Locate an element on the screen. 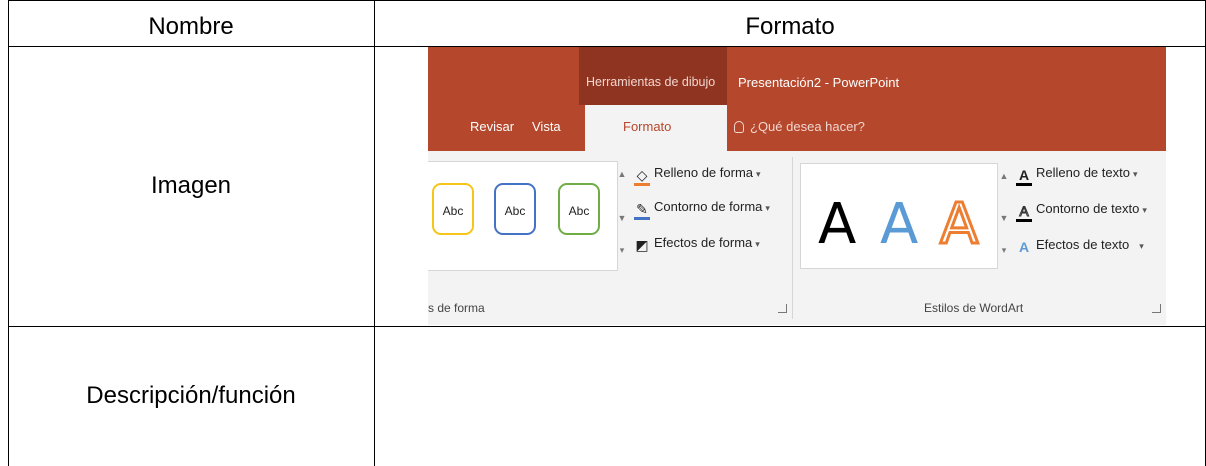 Image resolution: width=1206 pixels, height=466 pixels. table-row-divider is located at coordinates (607, 326).